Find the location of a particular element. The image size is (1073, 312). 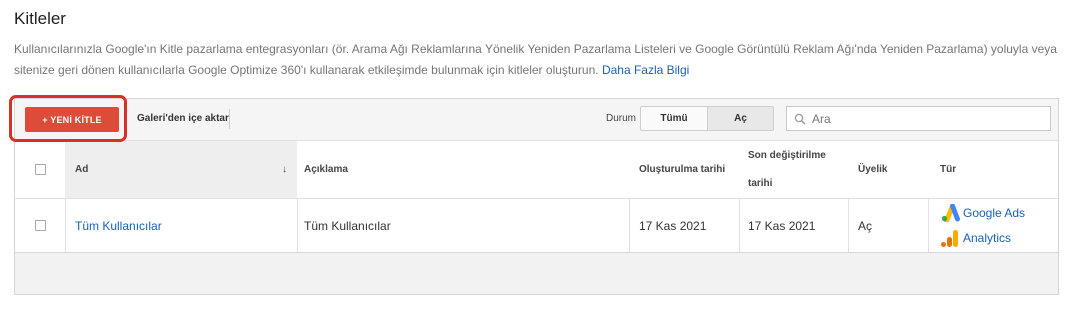

header-name-label: Ad is located at coordinates (82, 169).